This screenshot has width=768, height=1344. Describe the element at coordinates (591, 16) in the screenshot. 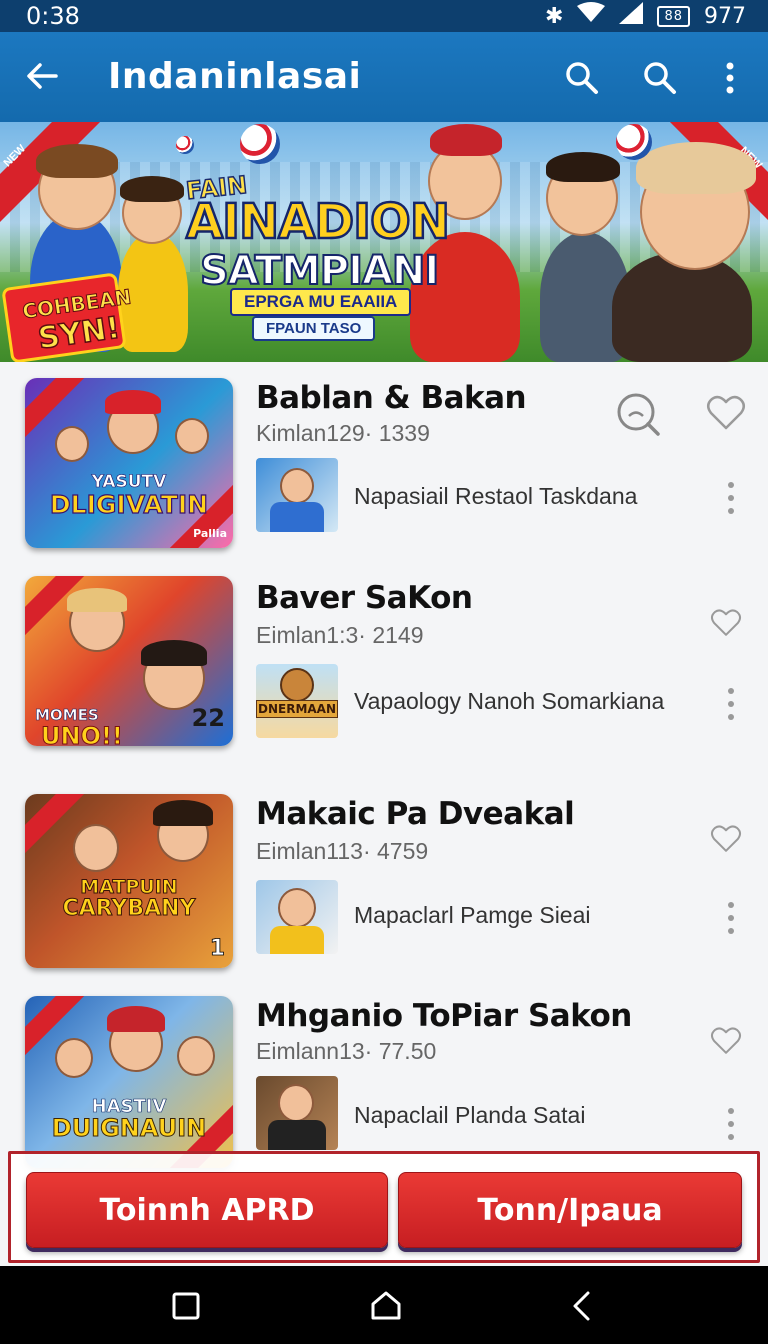

I see `wifi-icon` at that location.